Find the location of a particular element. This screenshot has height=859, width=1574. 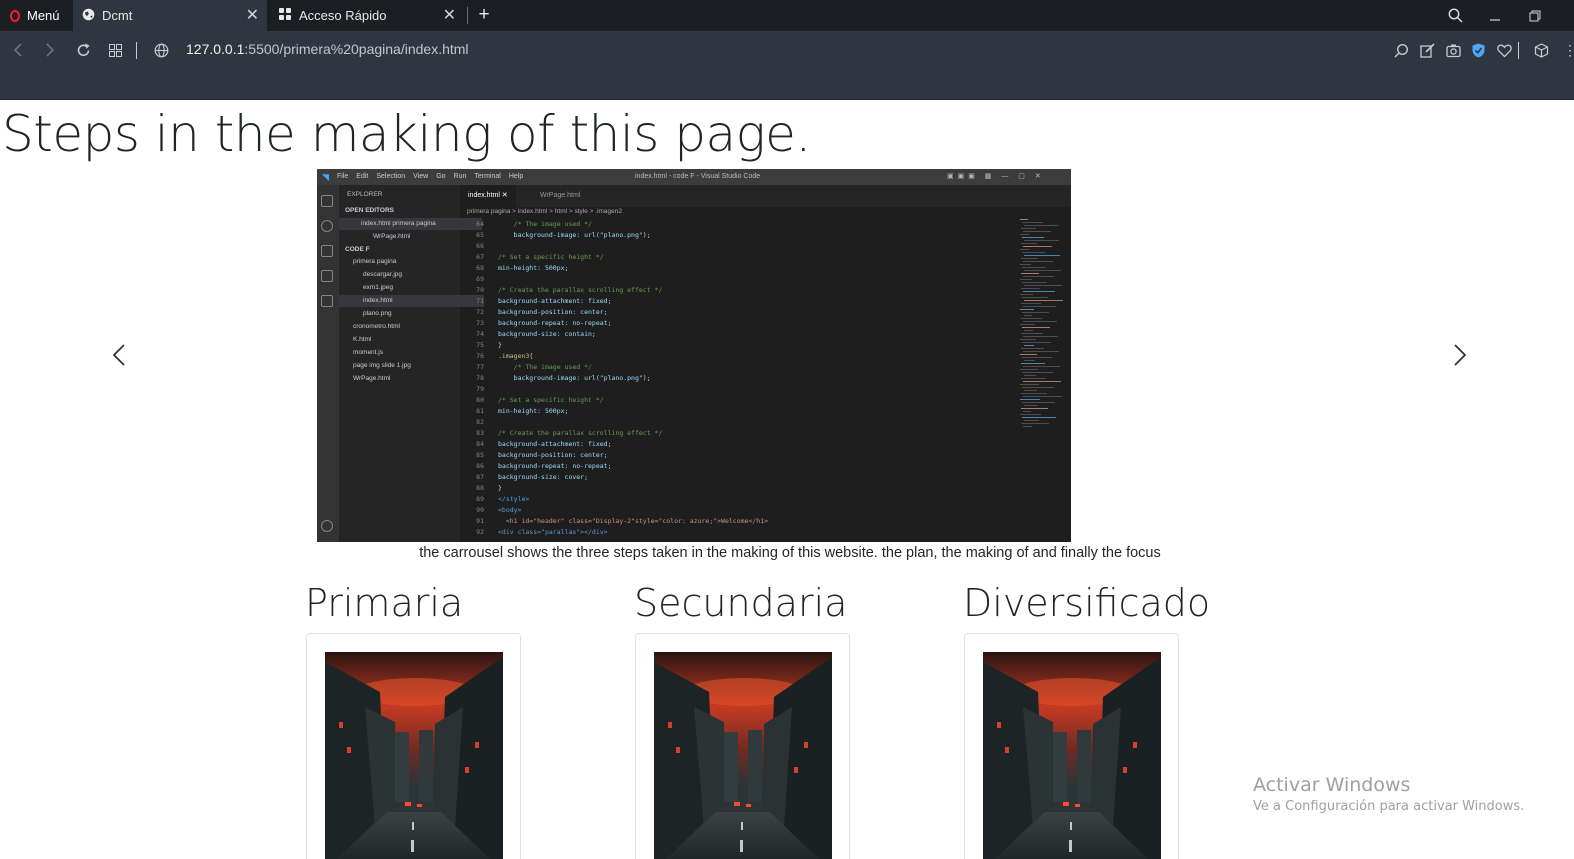

code-line: 68 min-height: 500px; is located at coordinates (522, 268).